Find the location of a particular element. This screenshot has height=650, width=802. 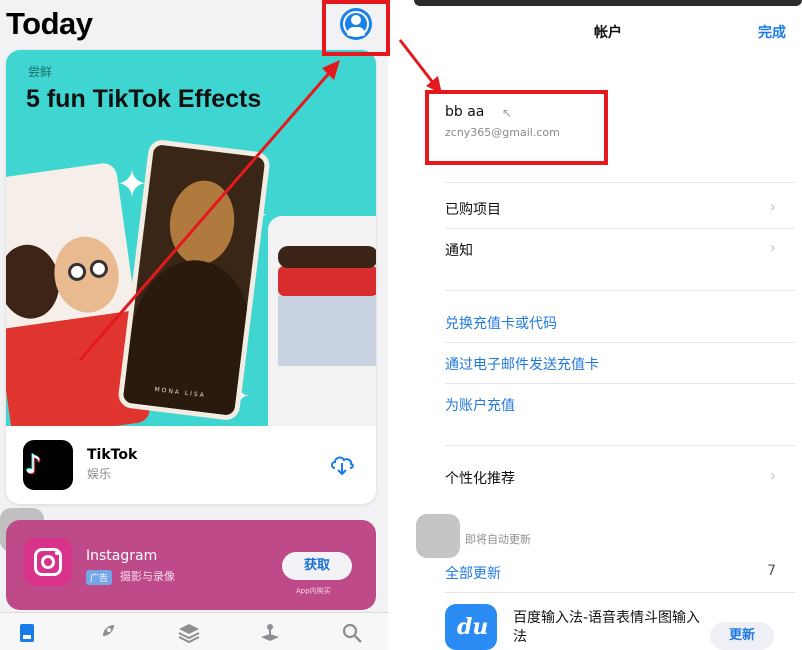

update-all-button: 全部更新 is located at coordinates (473, 573).